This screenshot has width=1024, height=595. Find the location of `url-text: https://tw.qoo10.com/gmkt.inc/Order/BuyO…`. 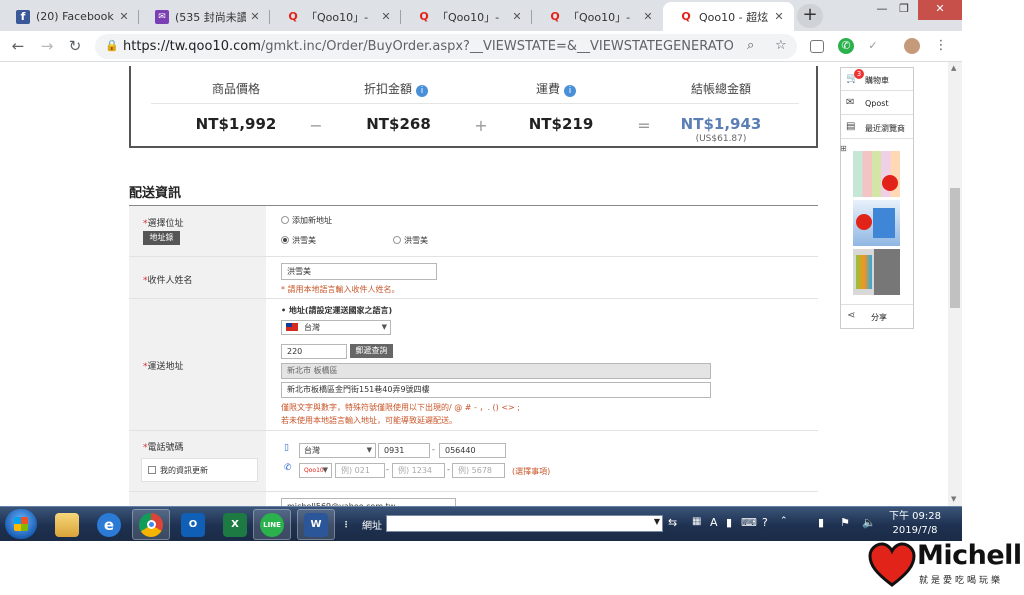

url-text: https://tw.qoo10.com/gmkt.inc/Order/BuyO… is located at coordinates (428, 46).